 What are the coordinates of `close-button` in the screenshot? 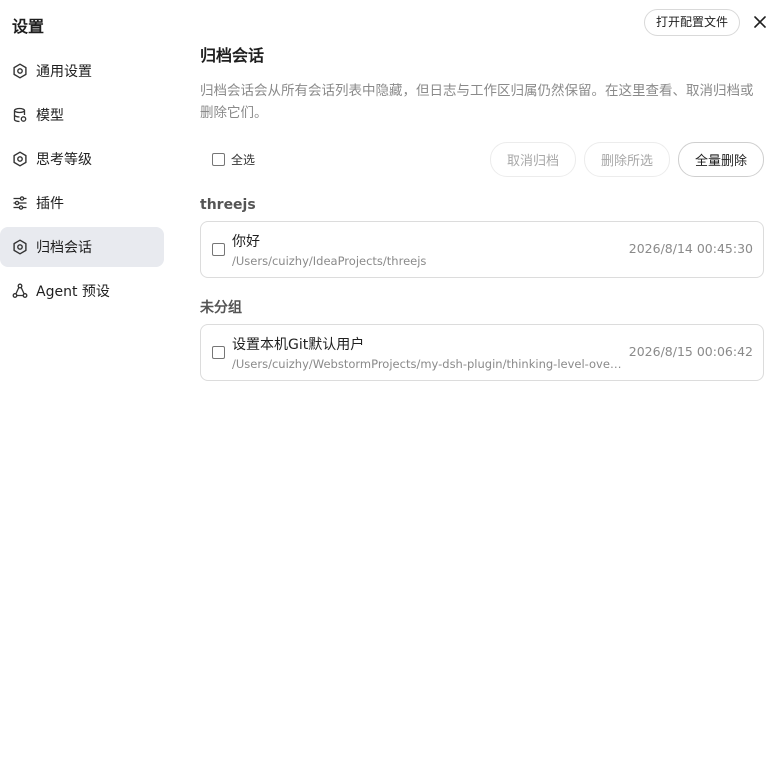 It's located at (760, 22).